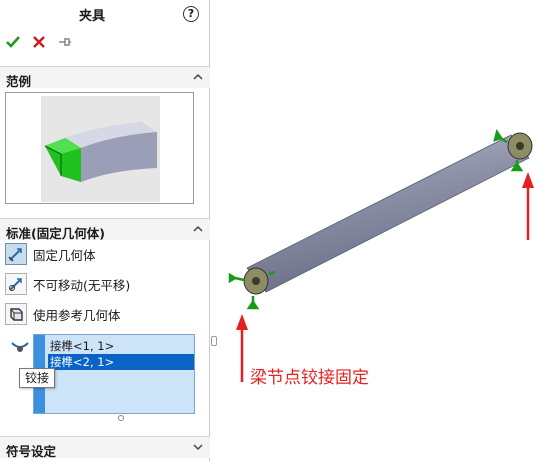 This screenshot has width=555, height=464. I want to click on immovable-icon, so click(16, 284).